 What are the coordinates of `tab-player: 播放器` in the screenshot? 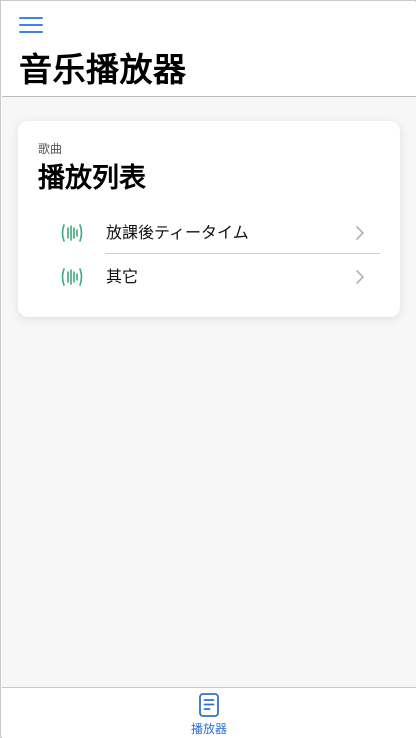 It's located at (209, 713).